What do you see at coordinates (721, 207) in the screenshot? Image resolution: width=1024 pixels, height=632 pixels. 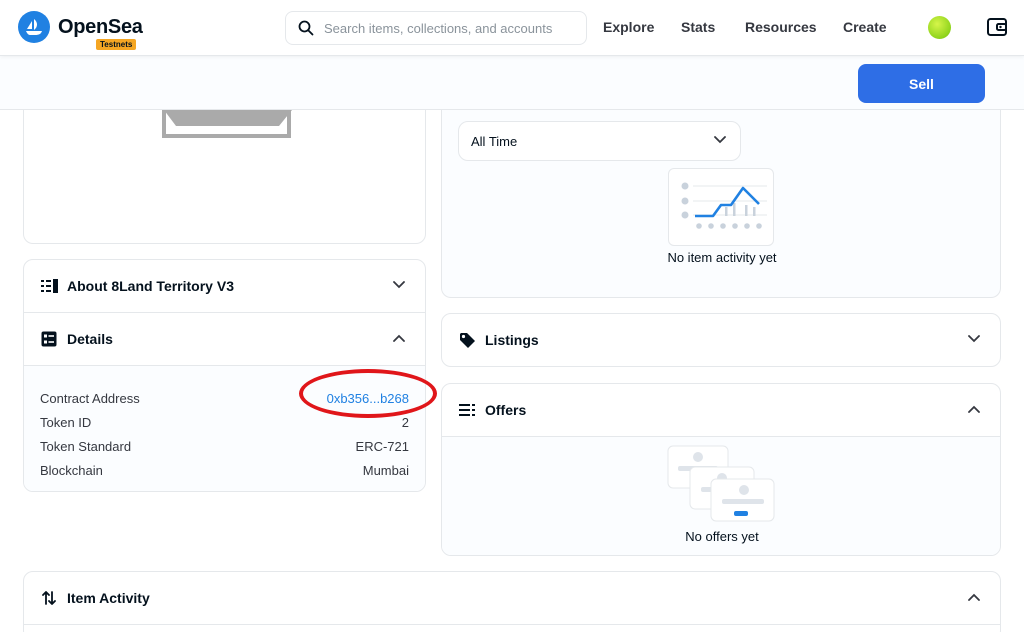 I see `empty-chart-illustration` at bounding box center [721, 207].